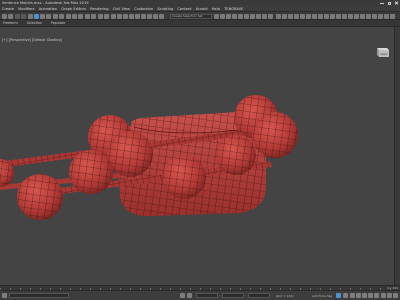 This screenshot has width=400, height=300. What do you see at coordinates (362, 16) in the screenshot?
I see `geometry-icon` at bounding box center [362, 16].